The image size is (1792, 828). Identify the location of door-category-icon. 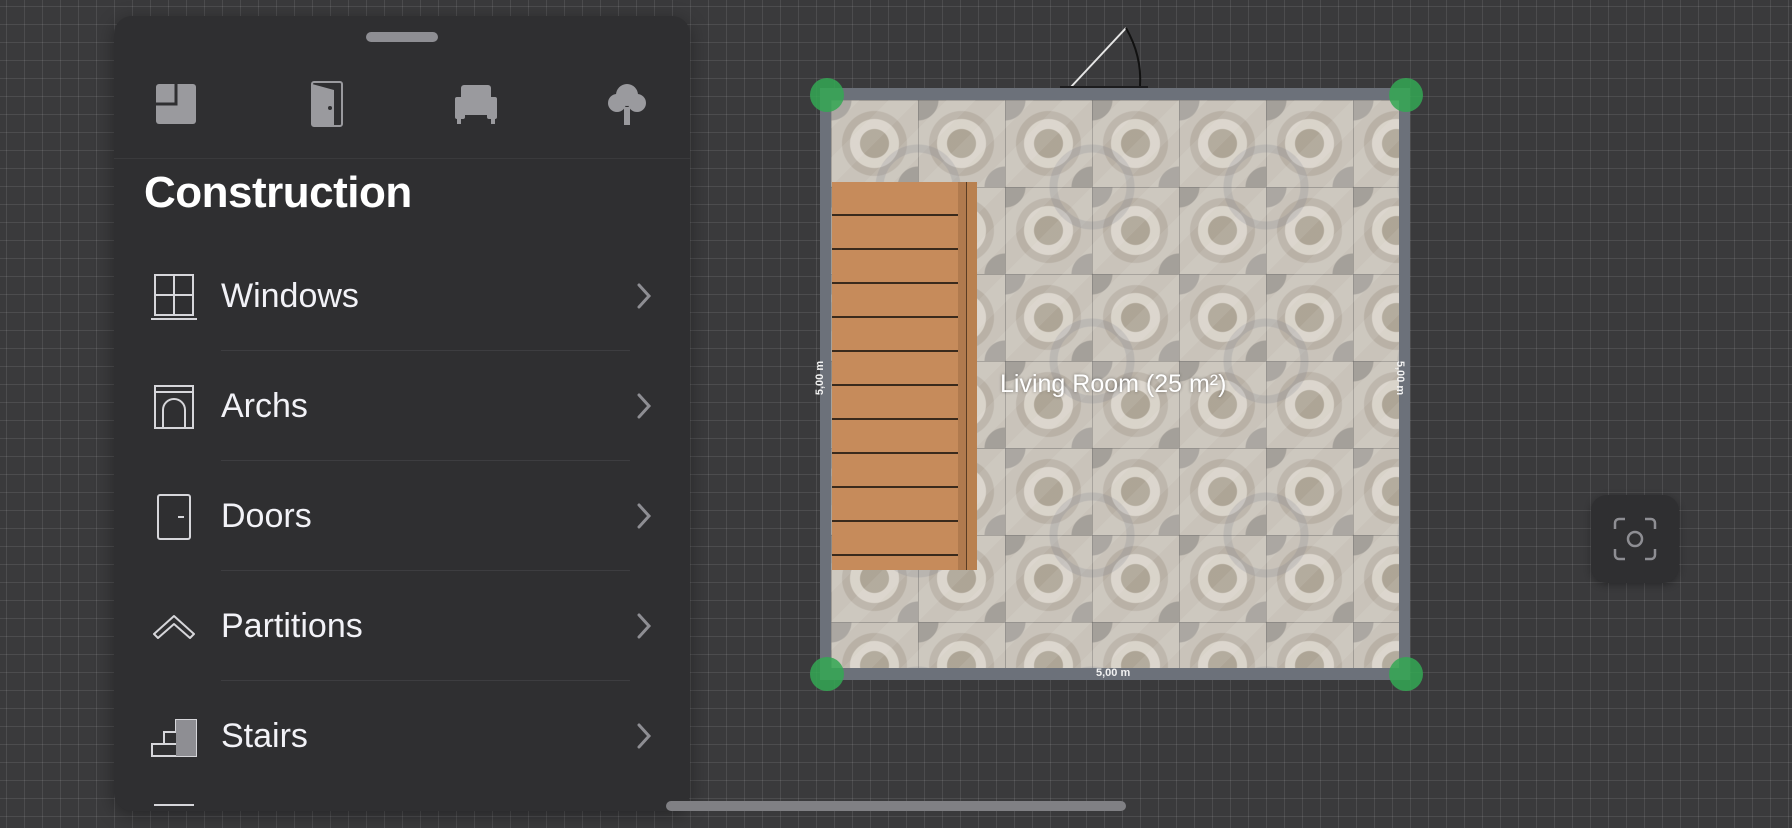
(327, 104).